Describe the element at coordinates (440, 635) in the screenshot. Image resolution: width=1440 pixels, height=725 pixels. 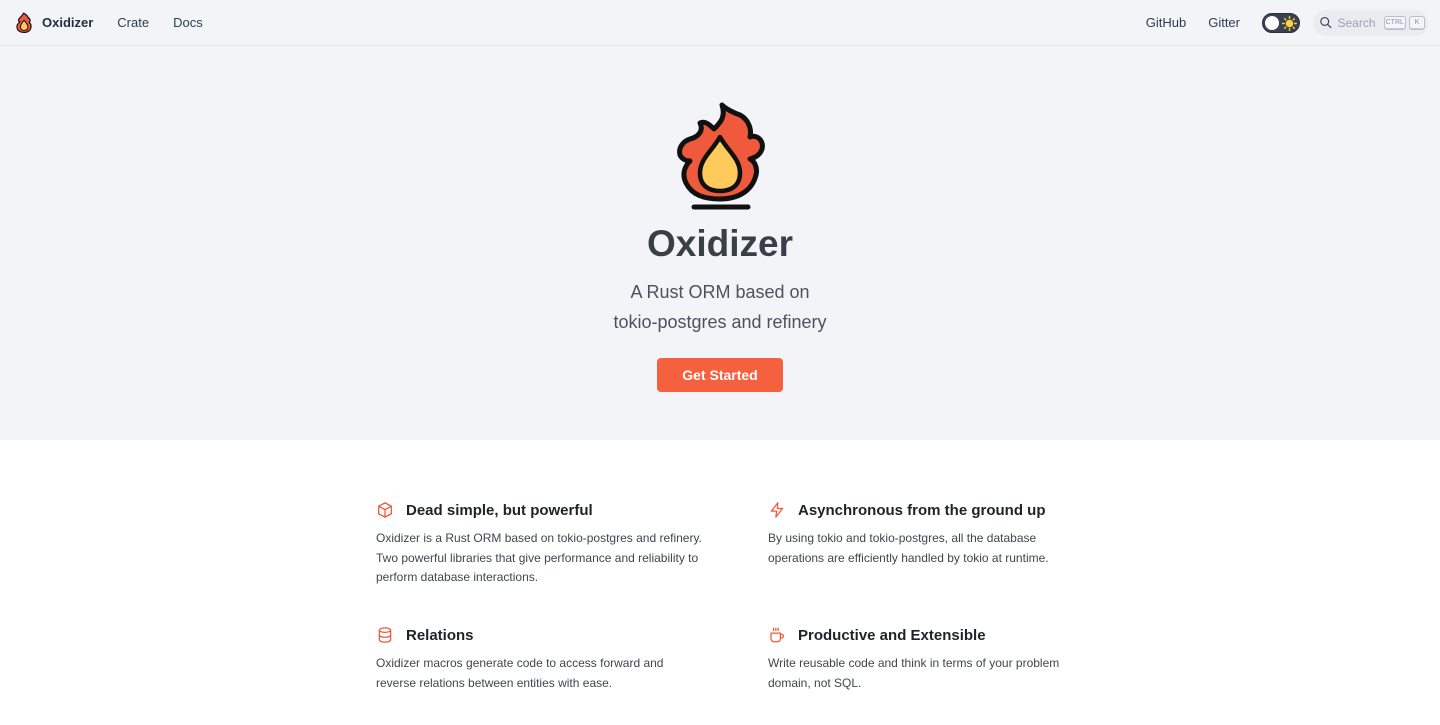
I see `feature-title: Relations` at that location.